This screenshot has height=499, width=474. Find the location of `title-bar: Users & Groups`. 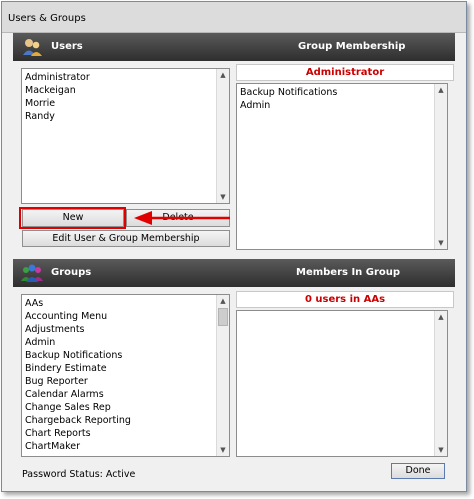

title-bar: Users & Groups is located at coordinates (234, 17).